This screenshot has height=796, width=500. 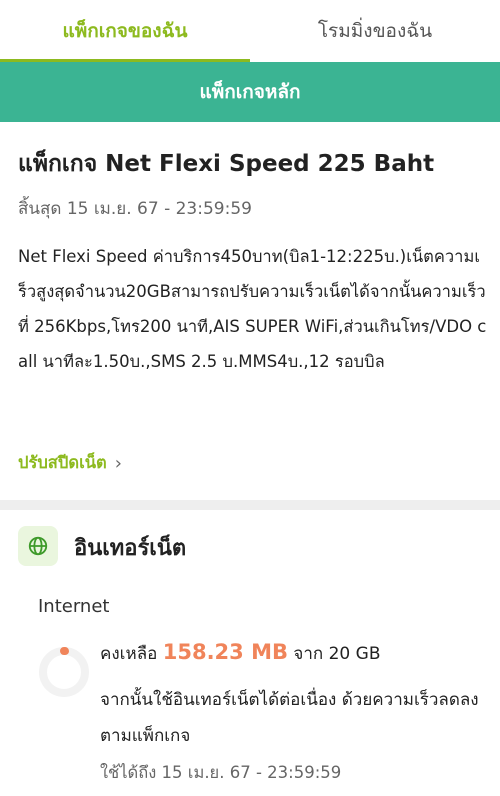 What do you see at coordinates (129, 654) in the screenshot?
I see `remaining-prefix: คงเหลือ` at bounding box center [129, 654].